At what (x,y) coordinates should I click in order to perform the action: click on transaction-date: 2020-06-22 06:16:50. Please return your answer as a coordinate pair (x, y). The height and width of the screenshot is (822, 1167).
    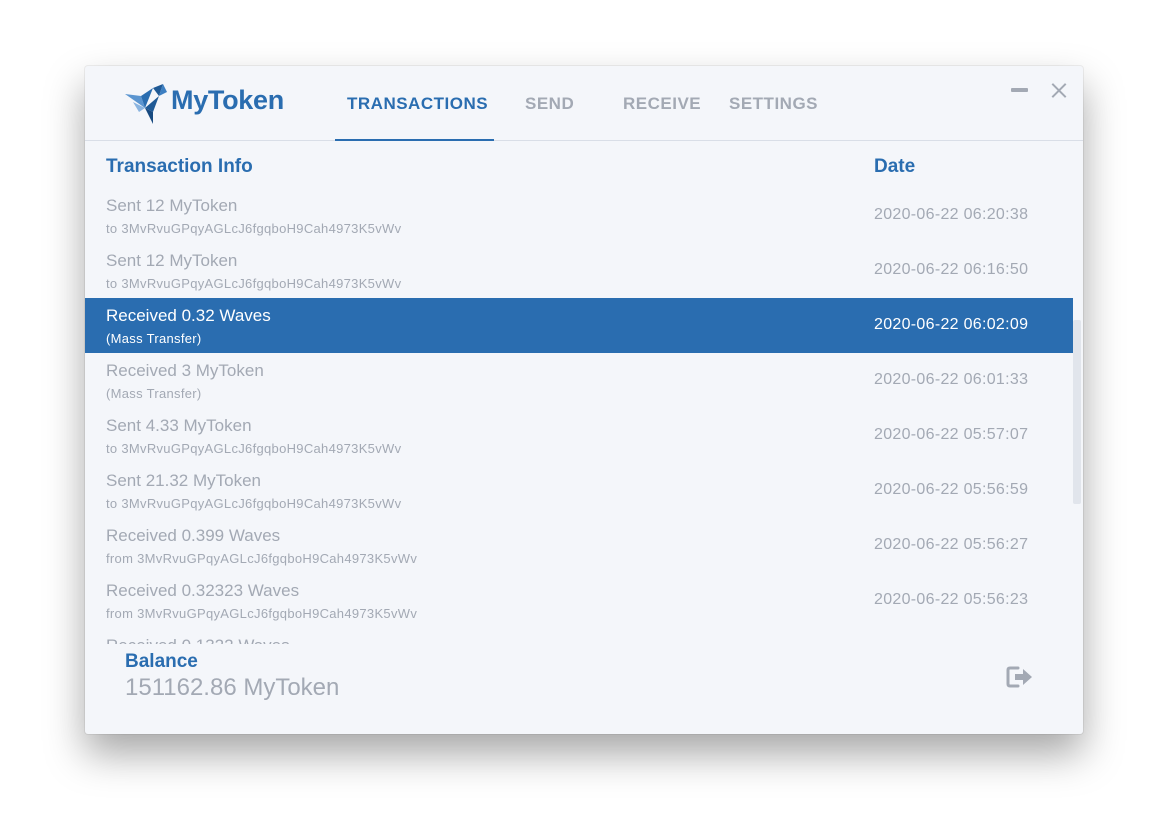
    Looking at the image, I should click on (951, 269).